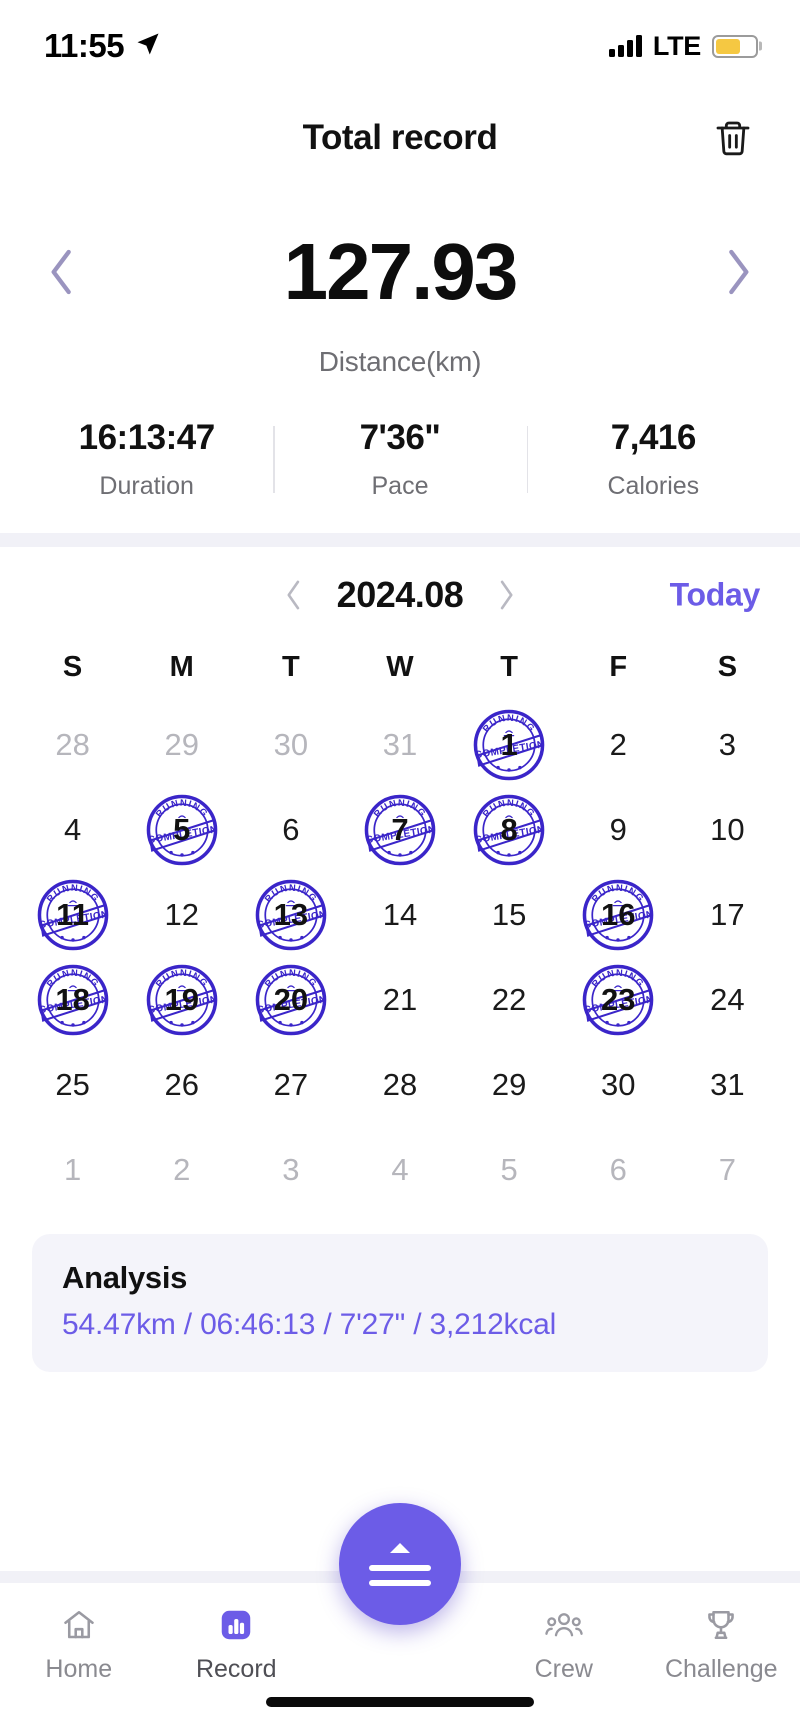 This screenshot has width=800, height=1733. I want to click on calendar-day-cell: 25, so click(72, 1084).